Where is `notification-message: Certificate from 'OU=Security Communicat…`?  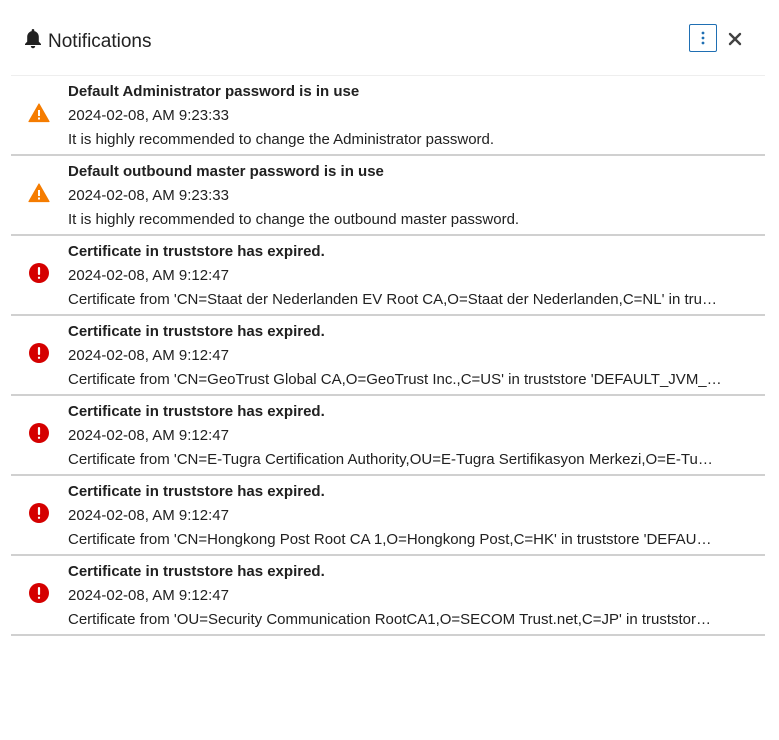 notification-message: Certificate from 'OU=Security Communicat… is located at coordinates (390, 619).